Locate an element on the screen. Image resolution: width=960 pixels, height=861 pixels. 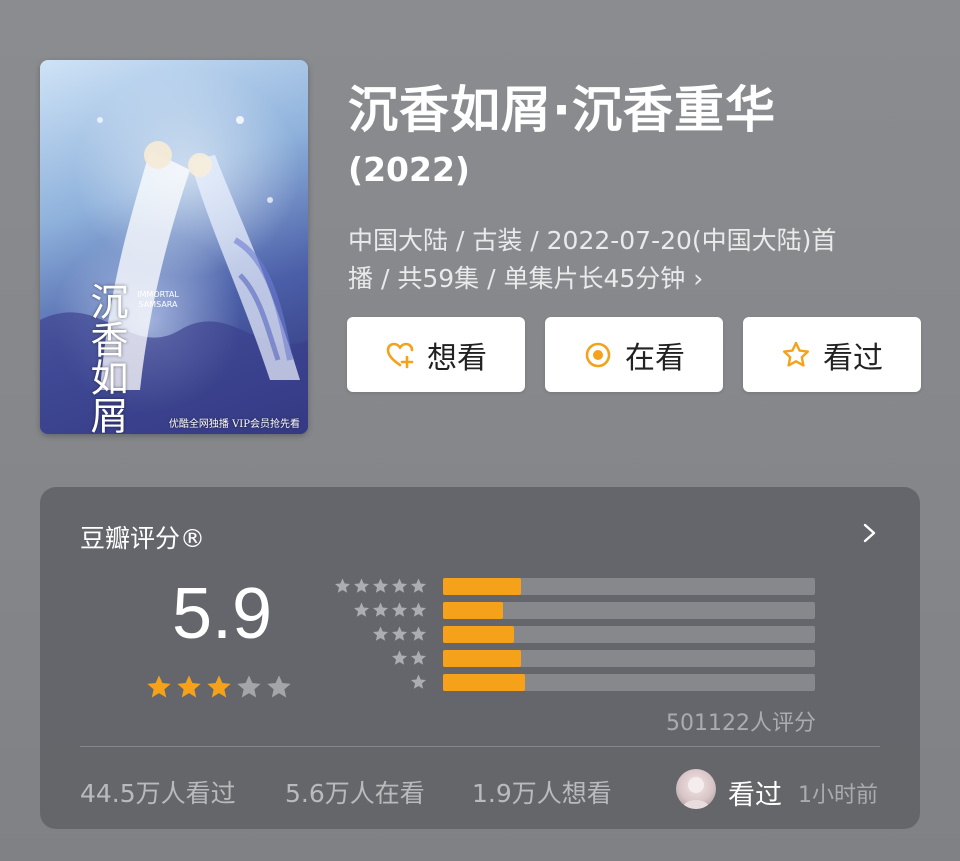
stat-want: 1.9万人想看 is located at coordinates (542, 792).